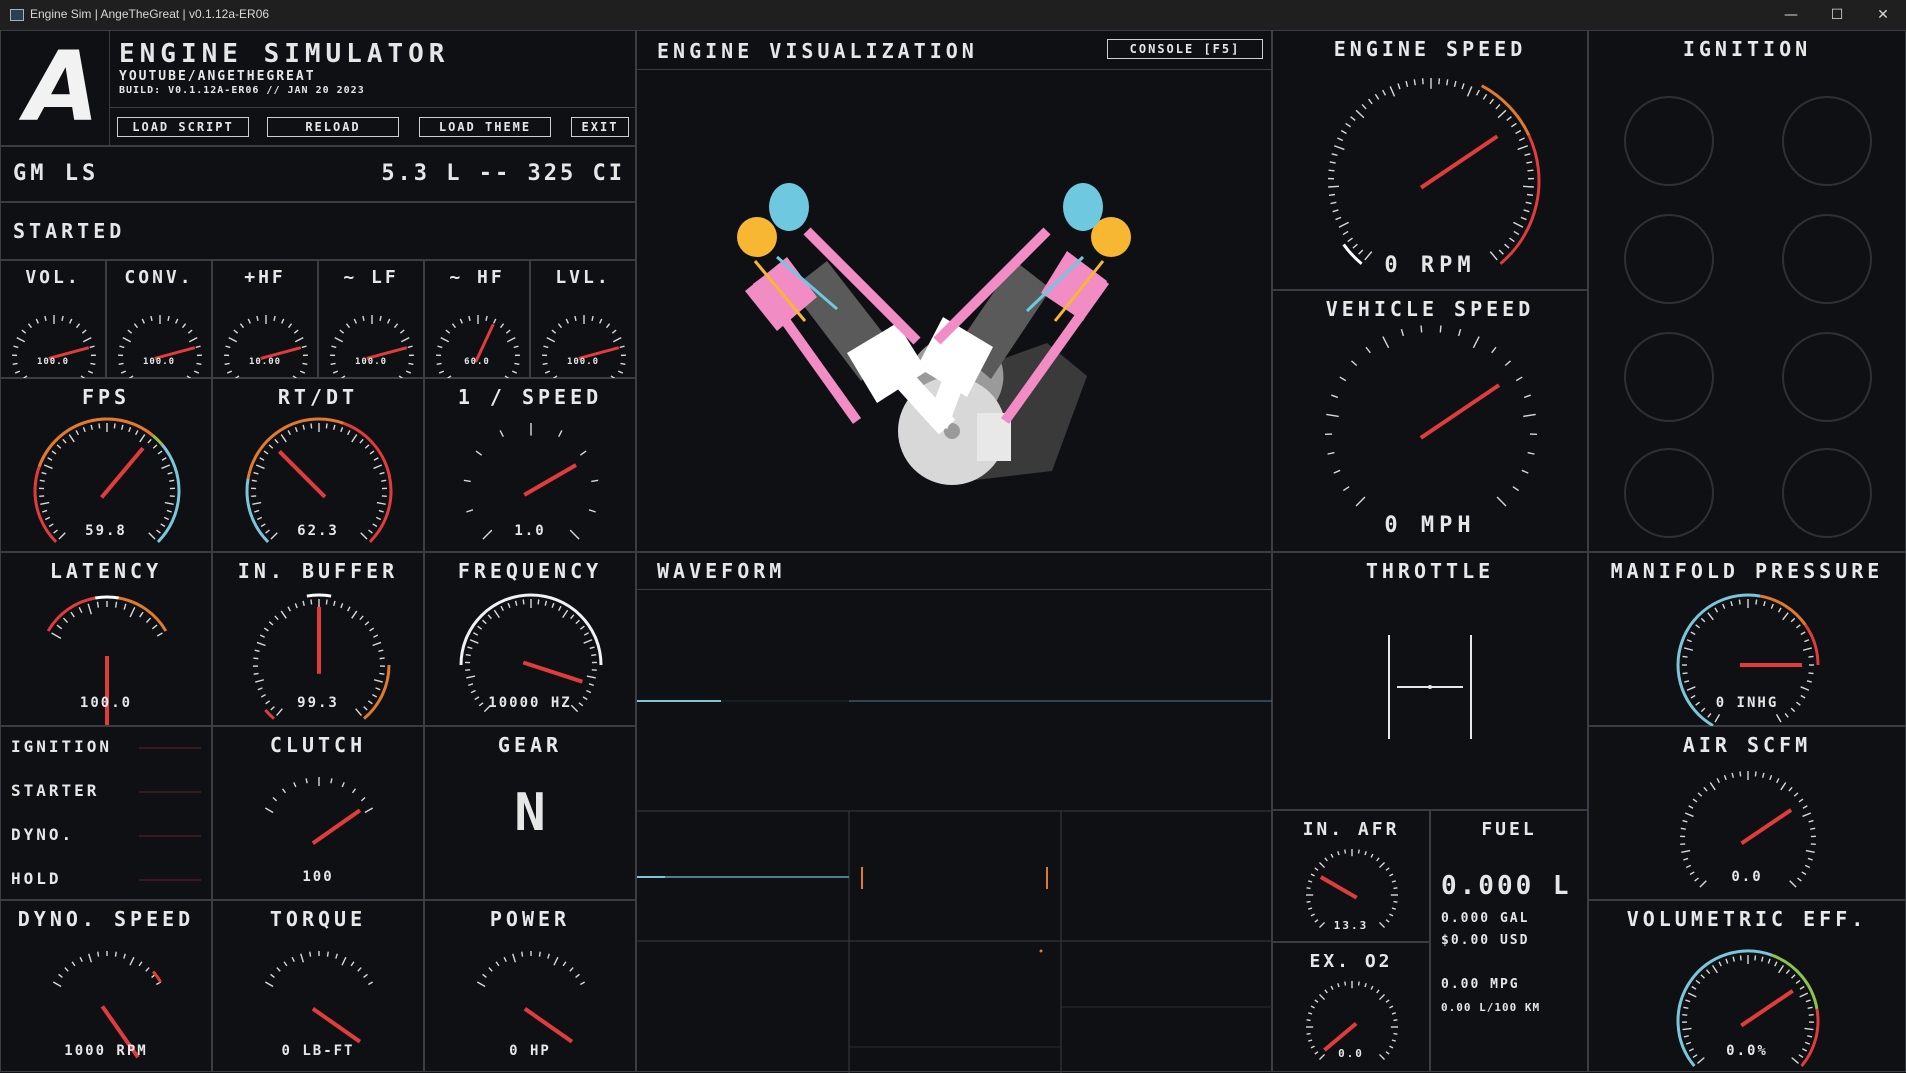 This screenshot has height=1073, width=1906. Describe the element at coordinates (1883, 15) in the screenshot. I see `close-button: ✕` at that location.